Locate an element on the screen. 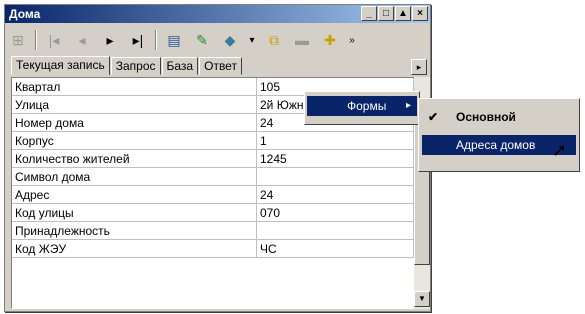  next-record-icon: ▸ is located at coordinates (110, 40).